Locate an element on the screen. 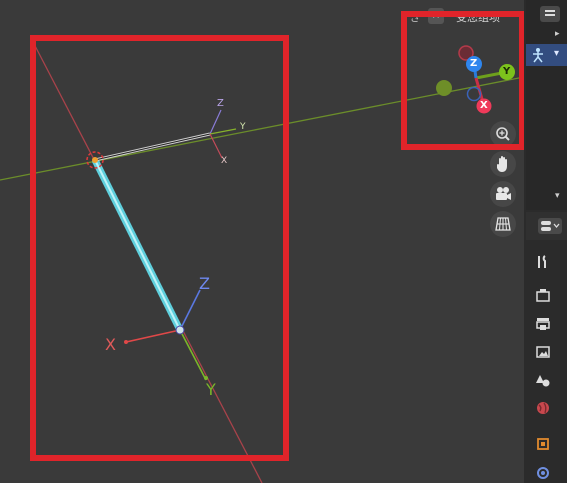 This screenshot has width=567, height=483. object-square-icon is located at coordinates (543, 444).